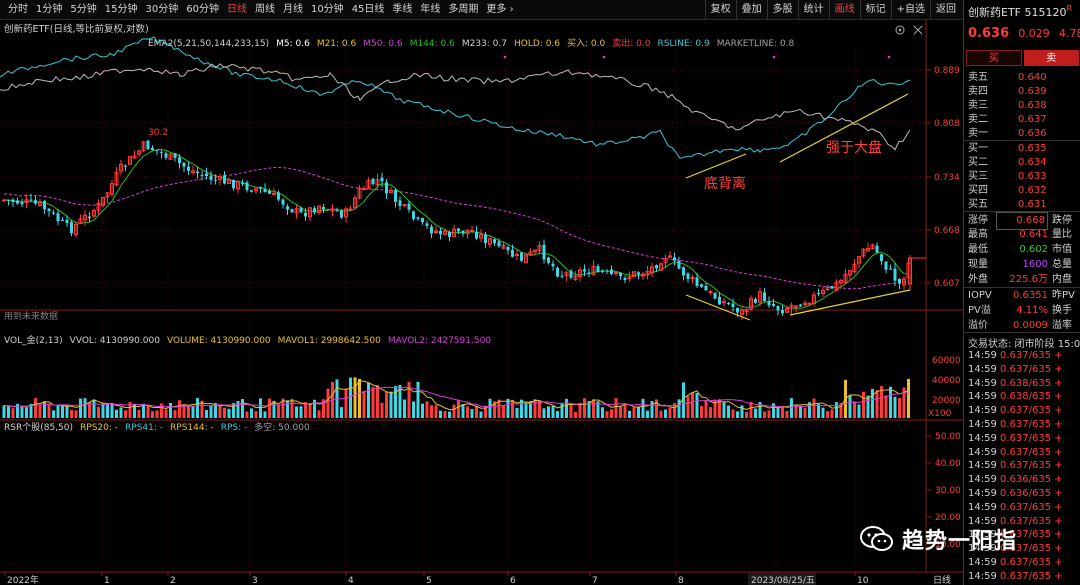 The height and width of the screenshot is (585, 1080). I want to click on bid-level: 买二 0.634, so click(1024, 163).